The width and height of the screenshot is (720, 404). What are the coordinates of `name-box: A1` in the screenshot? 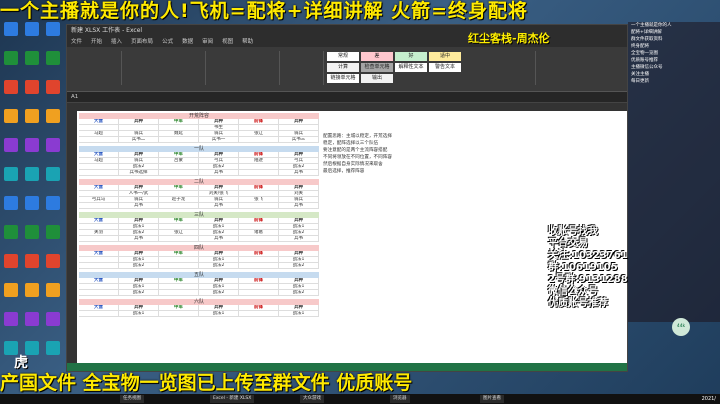 It's located at (74, 97).